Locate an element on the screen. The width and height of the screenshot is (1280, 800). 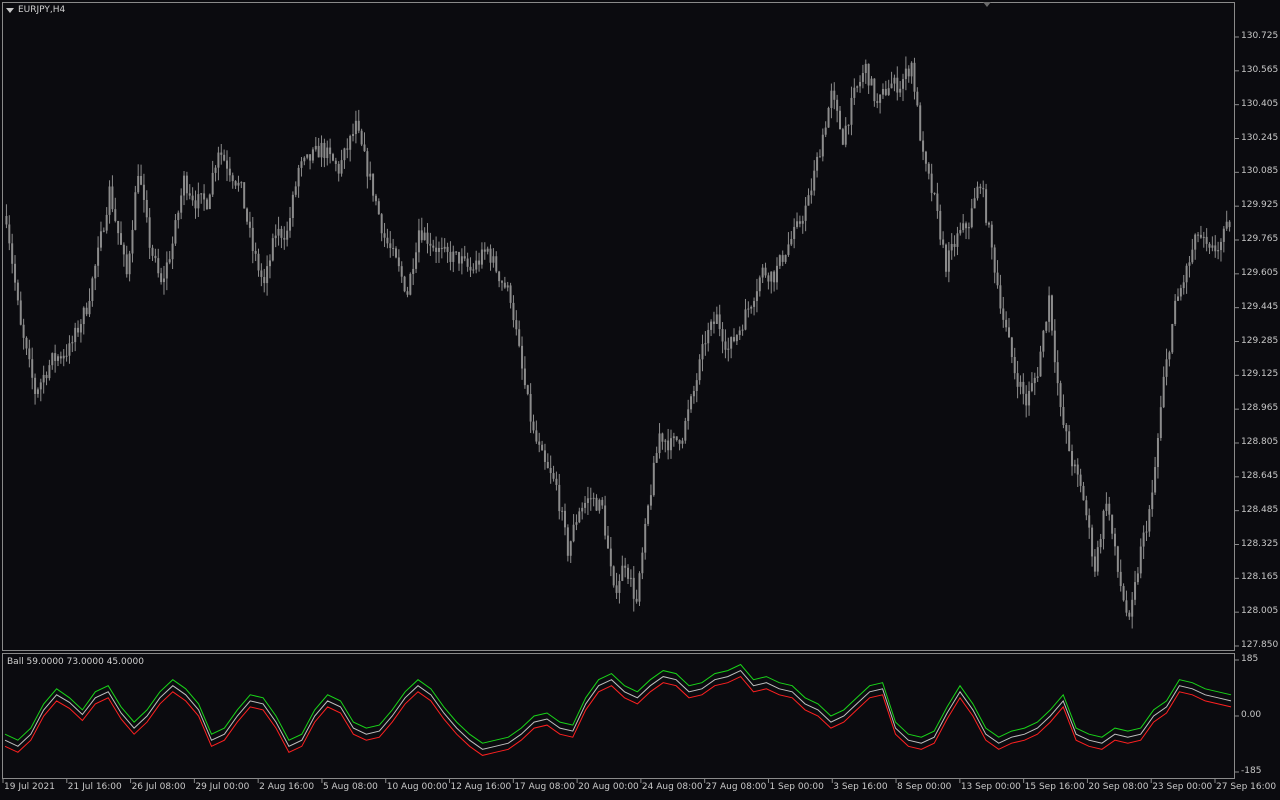
time-tick-label: 12 Aug 16:00 is located at coordinates (481, 787).